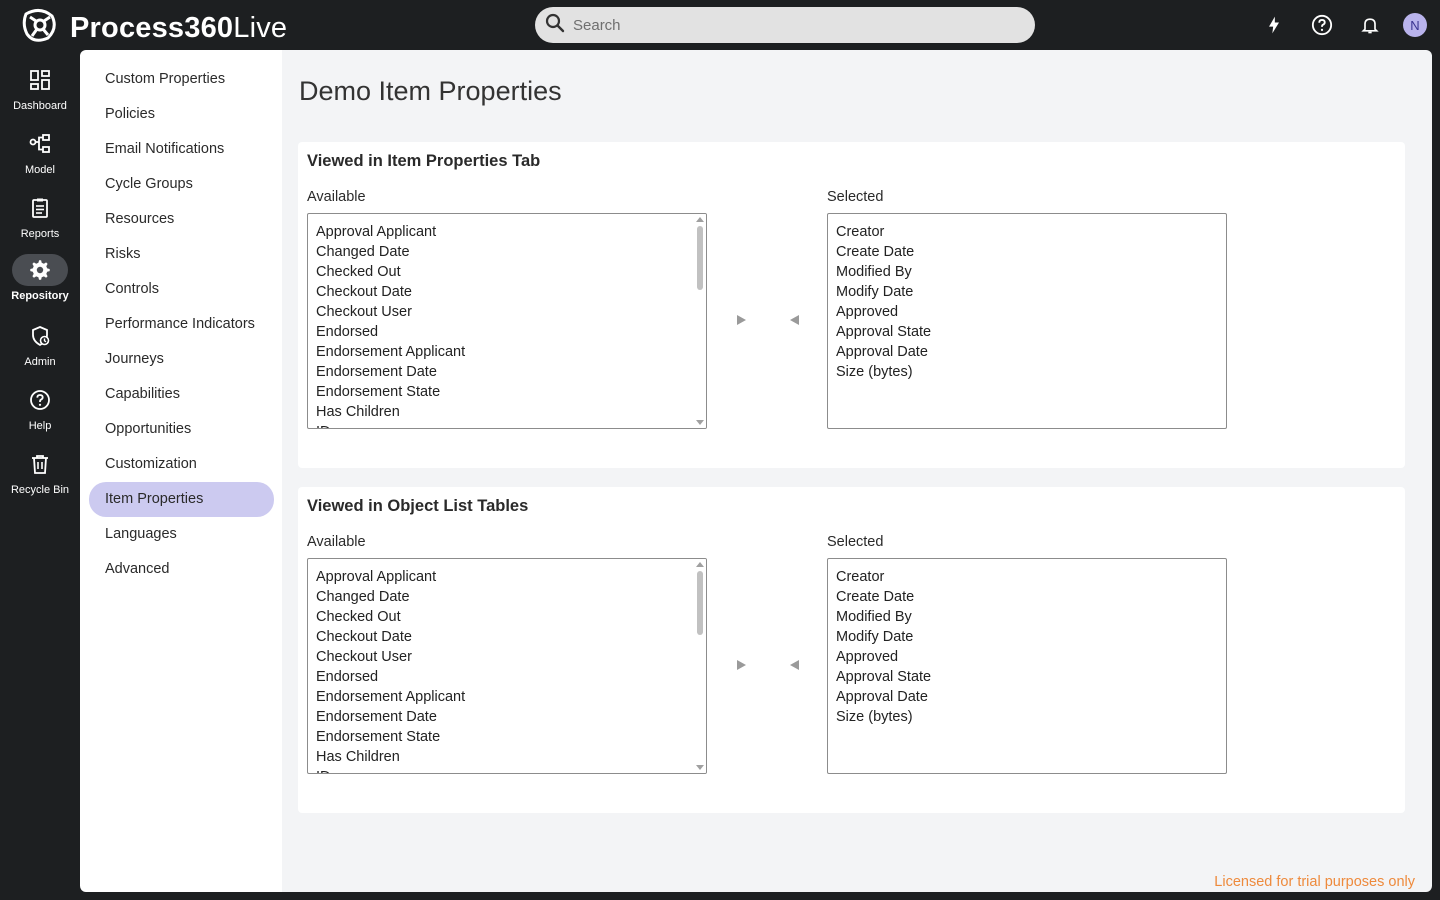 This screenshot has width=1440, height=900. I want to click on subnav-item-email-notifications: Email Notifications, so click(181, 149).